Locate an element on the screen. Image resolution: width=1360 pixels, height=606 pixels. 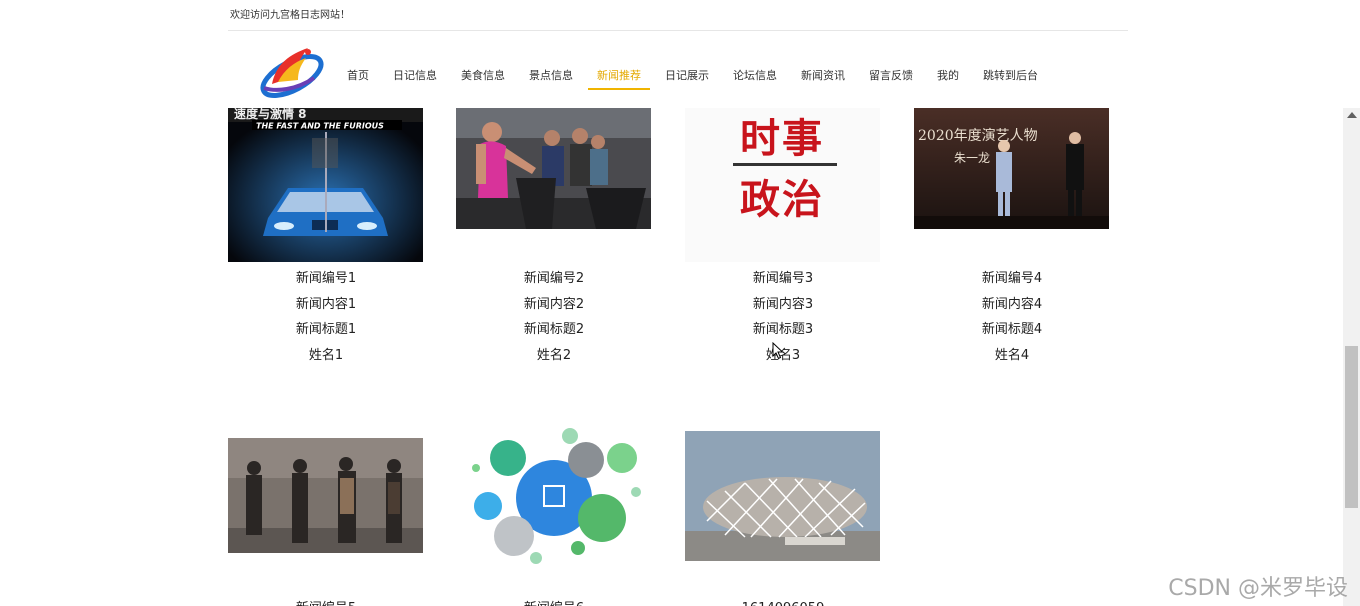
politics-text-line1: 时事 is located at coordinates (782, 139).